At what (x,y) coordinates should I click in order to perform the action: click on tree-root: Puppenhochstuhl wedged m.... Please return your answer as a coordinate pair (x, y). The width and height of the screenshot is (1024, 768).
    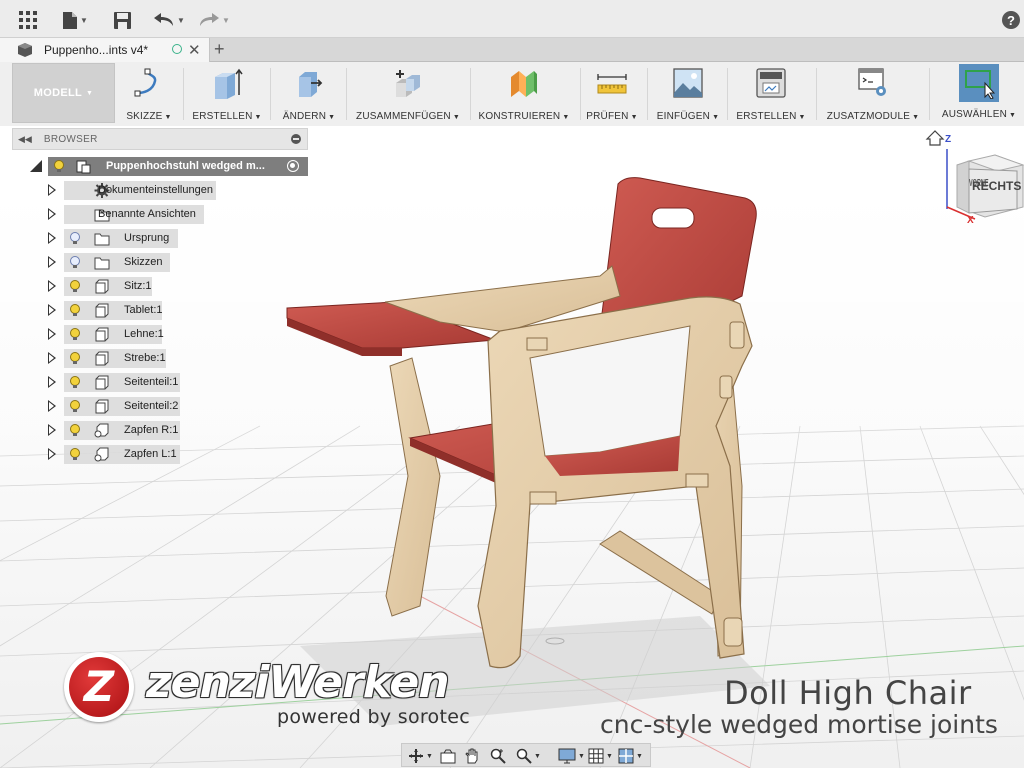
    Looking at the image, I should click on (169, 166).